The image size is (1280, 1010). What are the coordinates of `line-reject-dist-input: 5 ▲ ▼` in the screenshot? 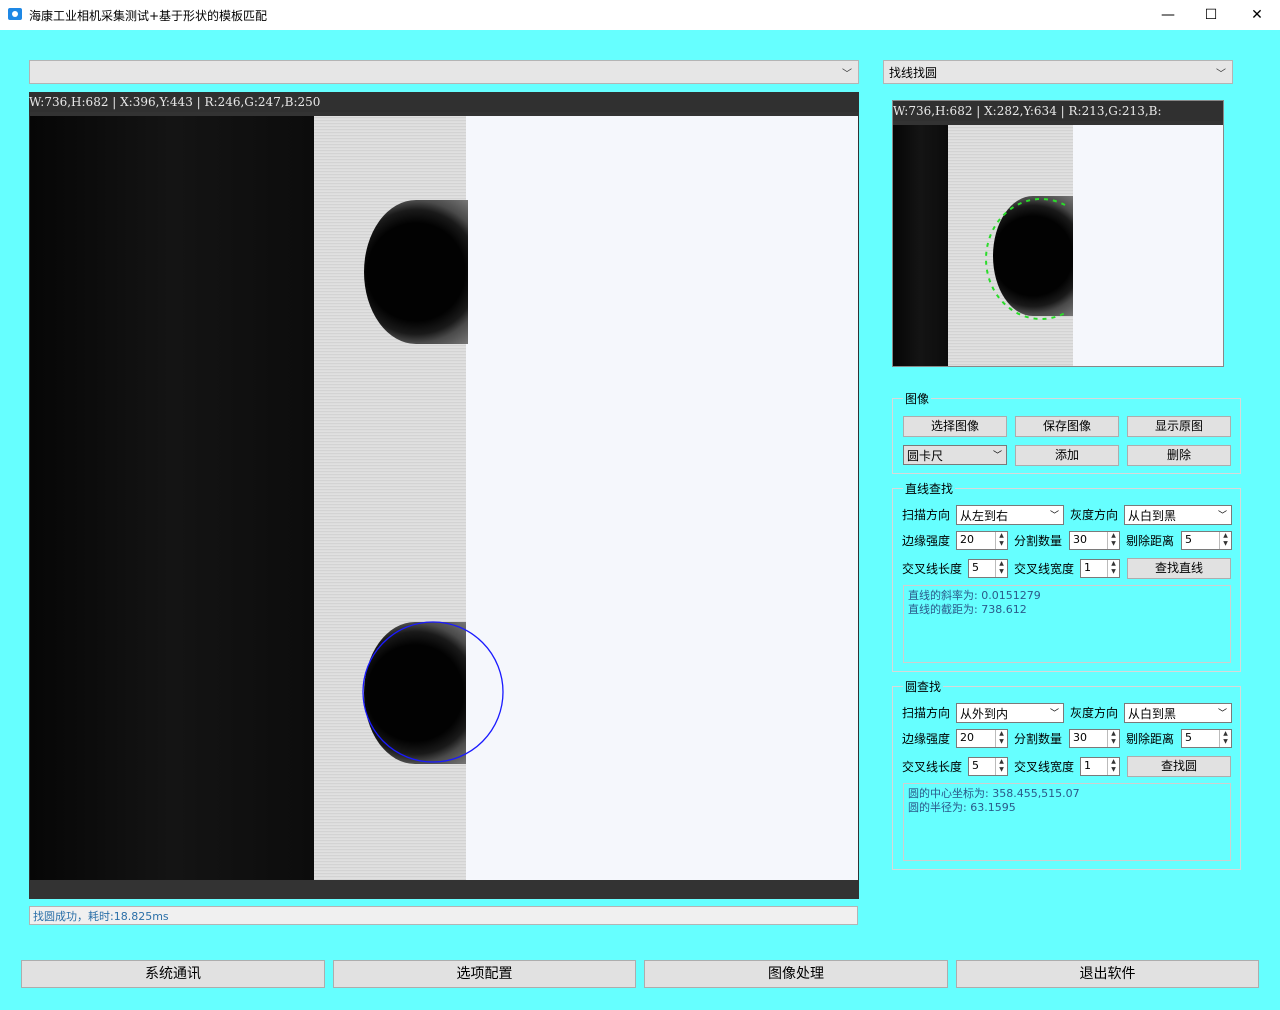 It's located at (1206, 540).